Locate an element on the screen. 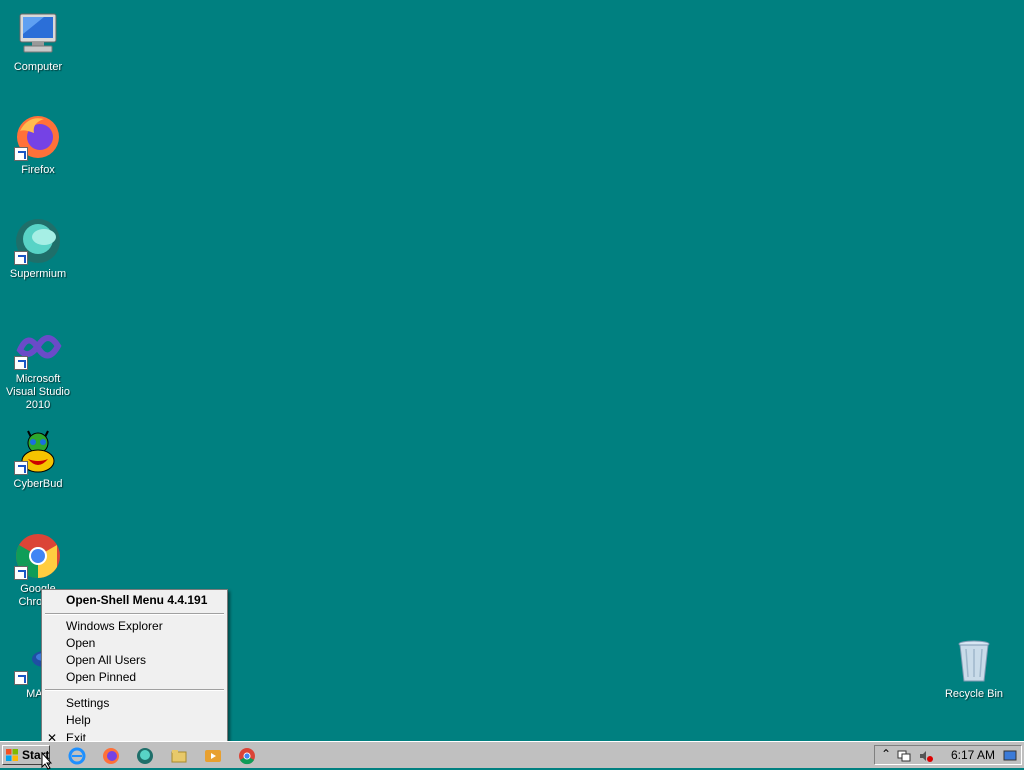 The image size is (1024, 770). desktop-icon-label: CyberBud is located at coordinates (38, 484).